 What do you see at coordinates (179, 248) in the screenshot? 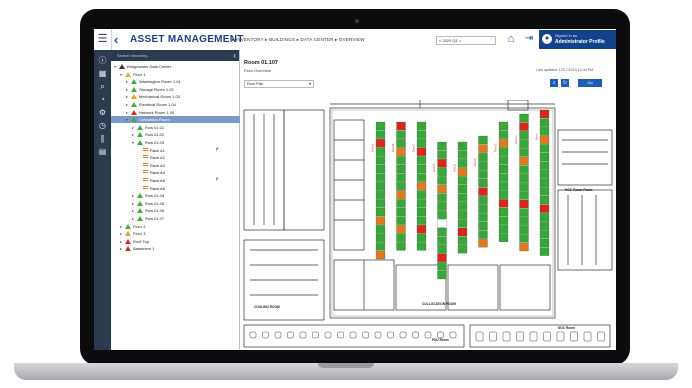
I see `tree-item: ▸ Basement 1` at bounding box center [179, 248].